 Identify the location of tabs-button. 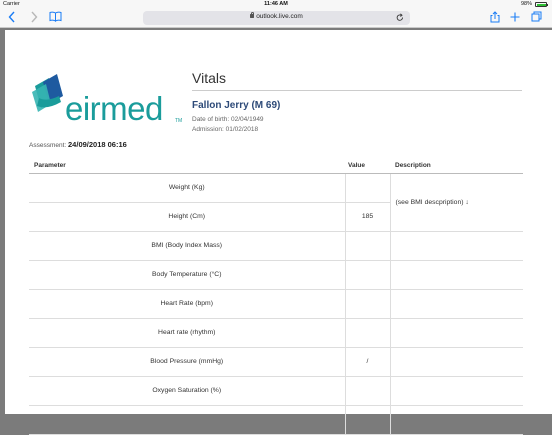
(536, 18).